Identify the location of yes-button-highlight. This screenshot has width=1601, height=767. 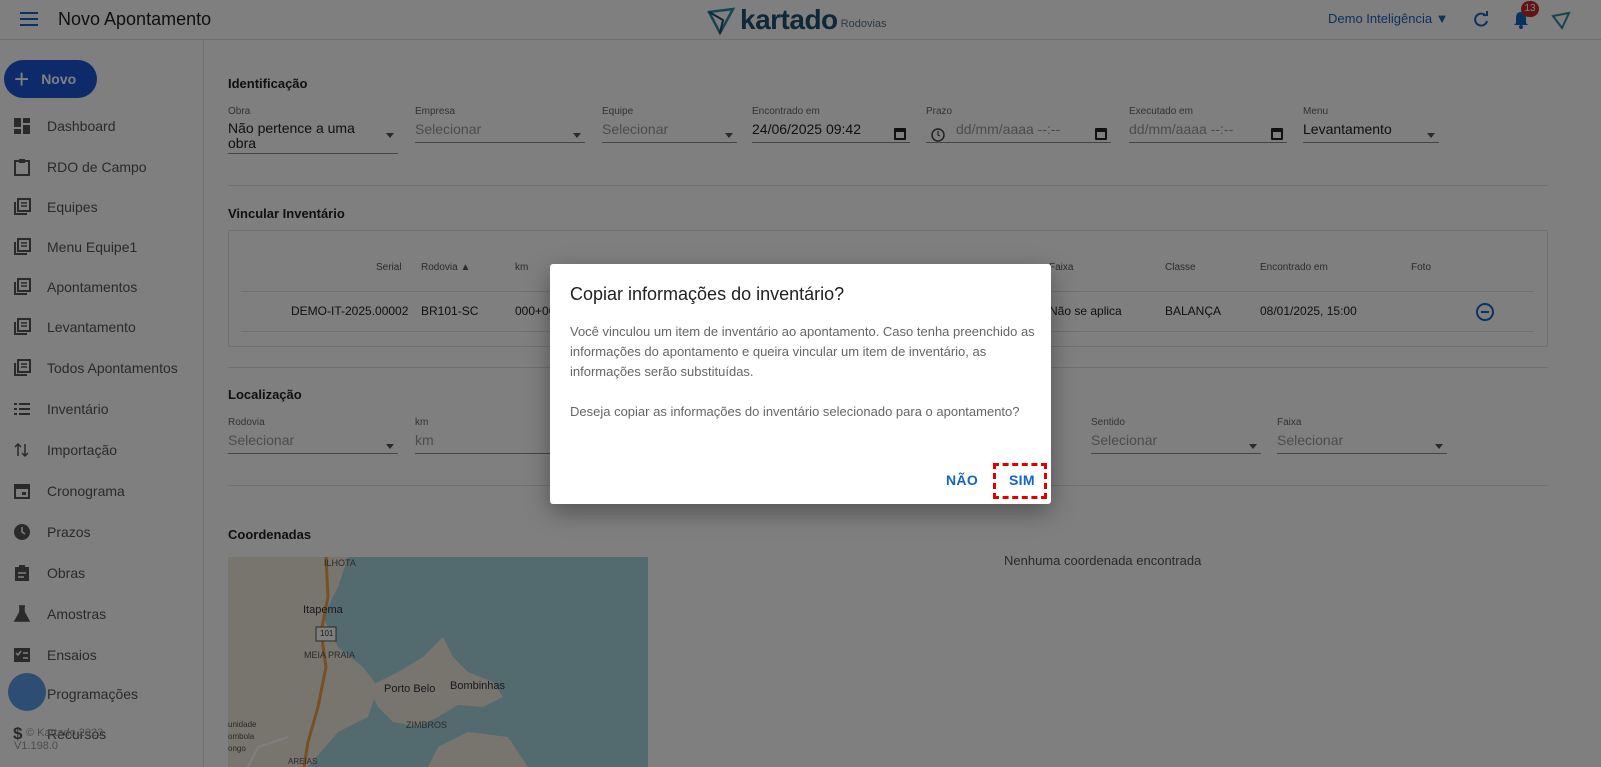
(1020, 481).